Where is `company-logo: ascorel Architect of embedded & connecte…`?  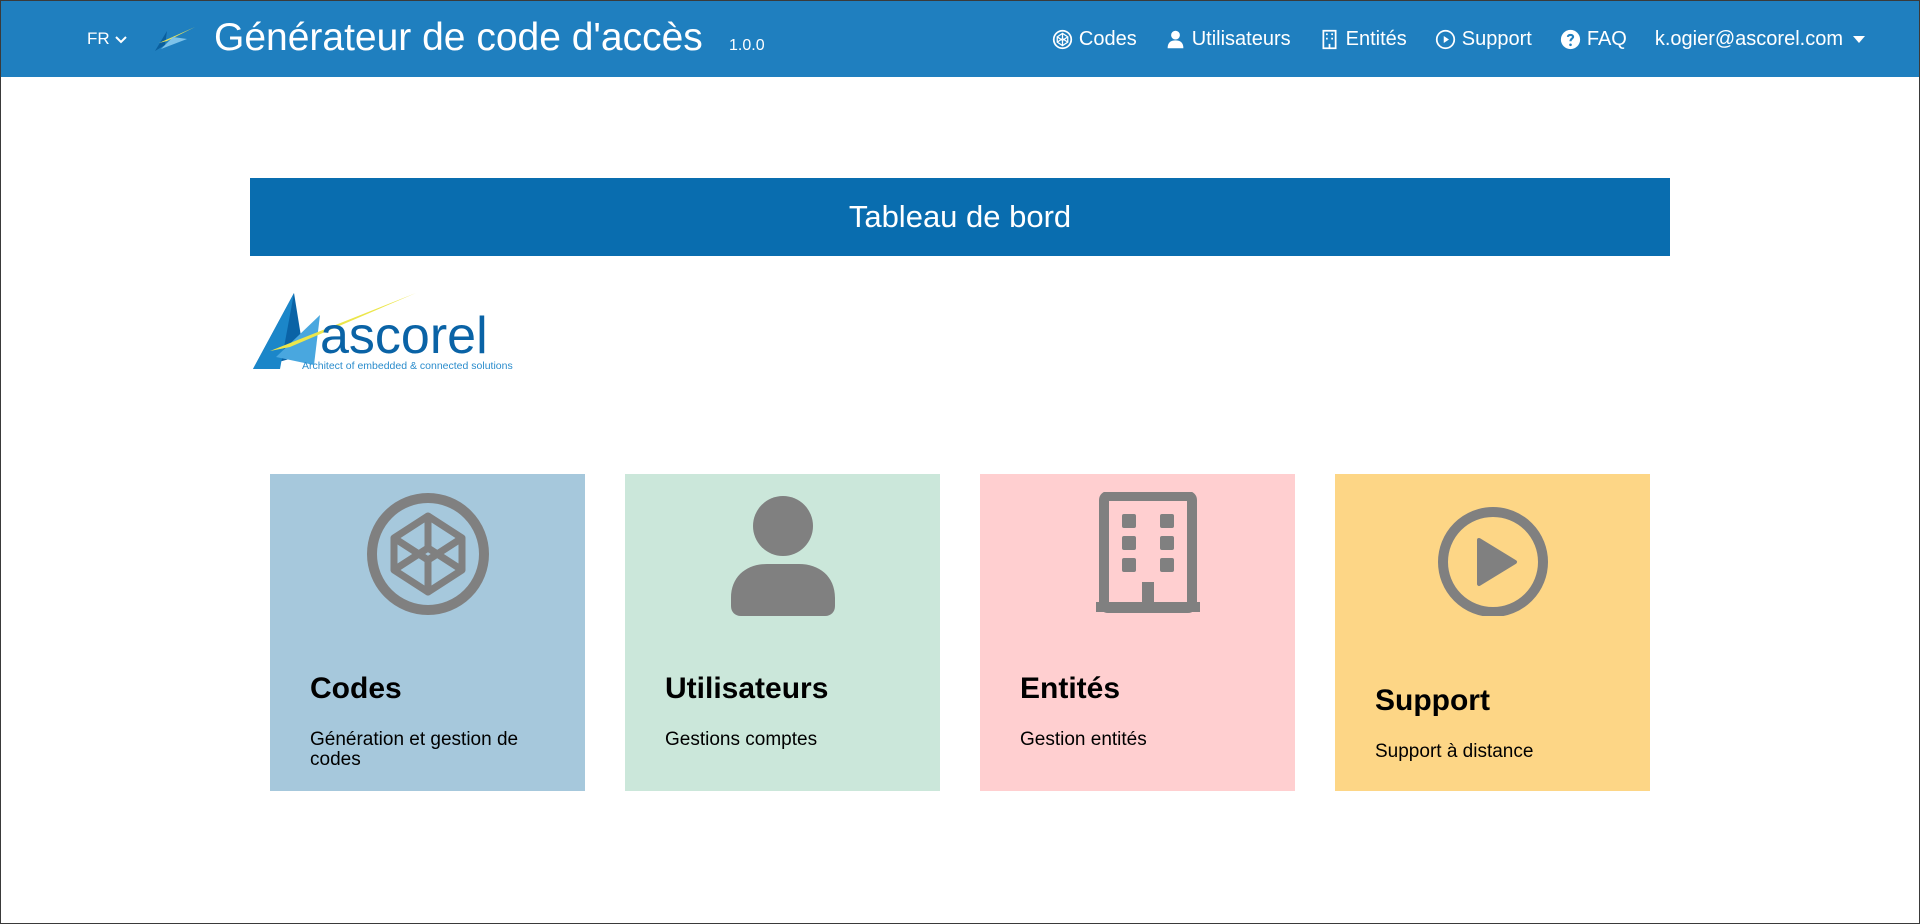
company-logo: ascorel Architect of embedded & connecte… is located at coordinates (383, 332).